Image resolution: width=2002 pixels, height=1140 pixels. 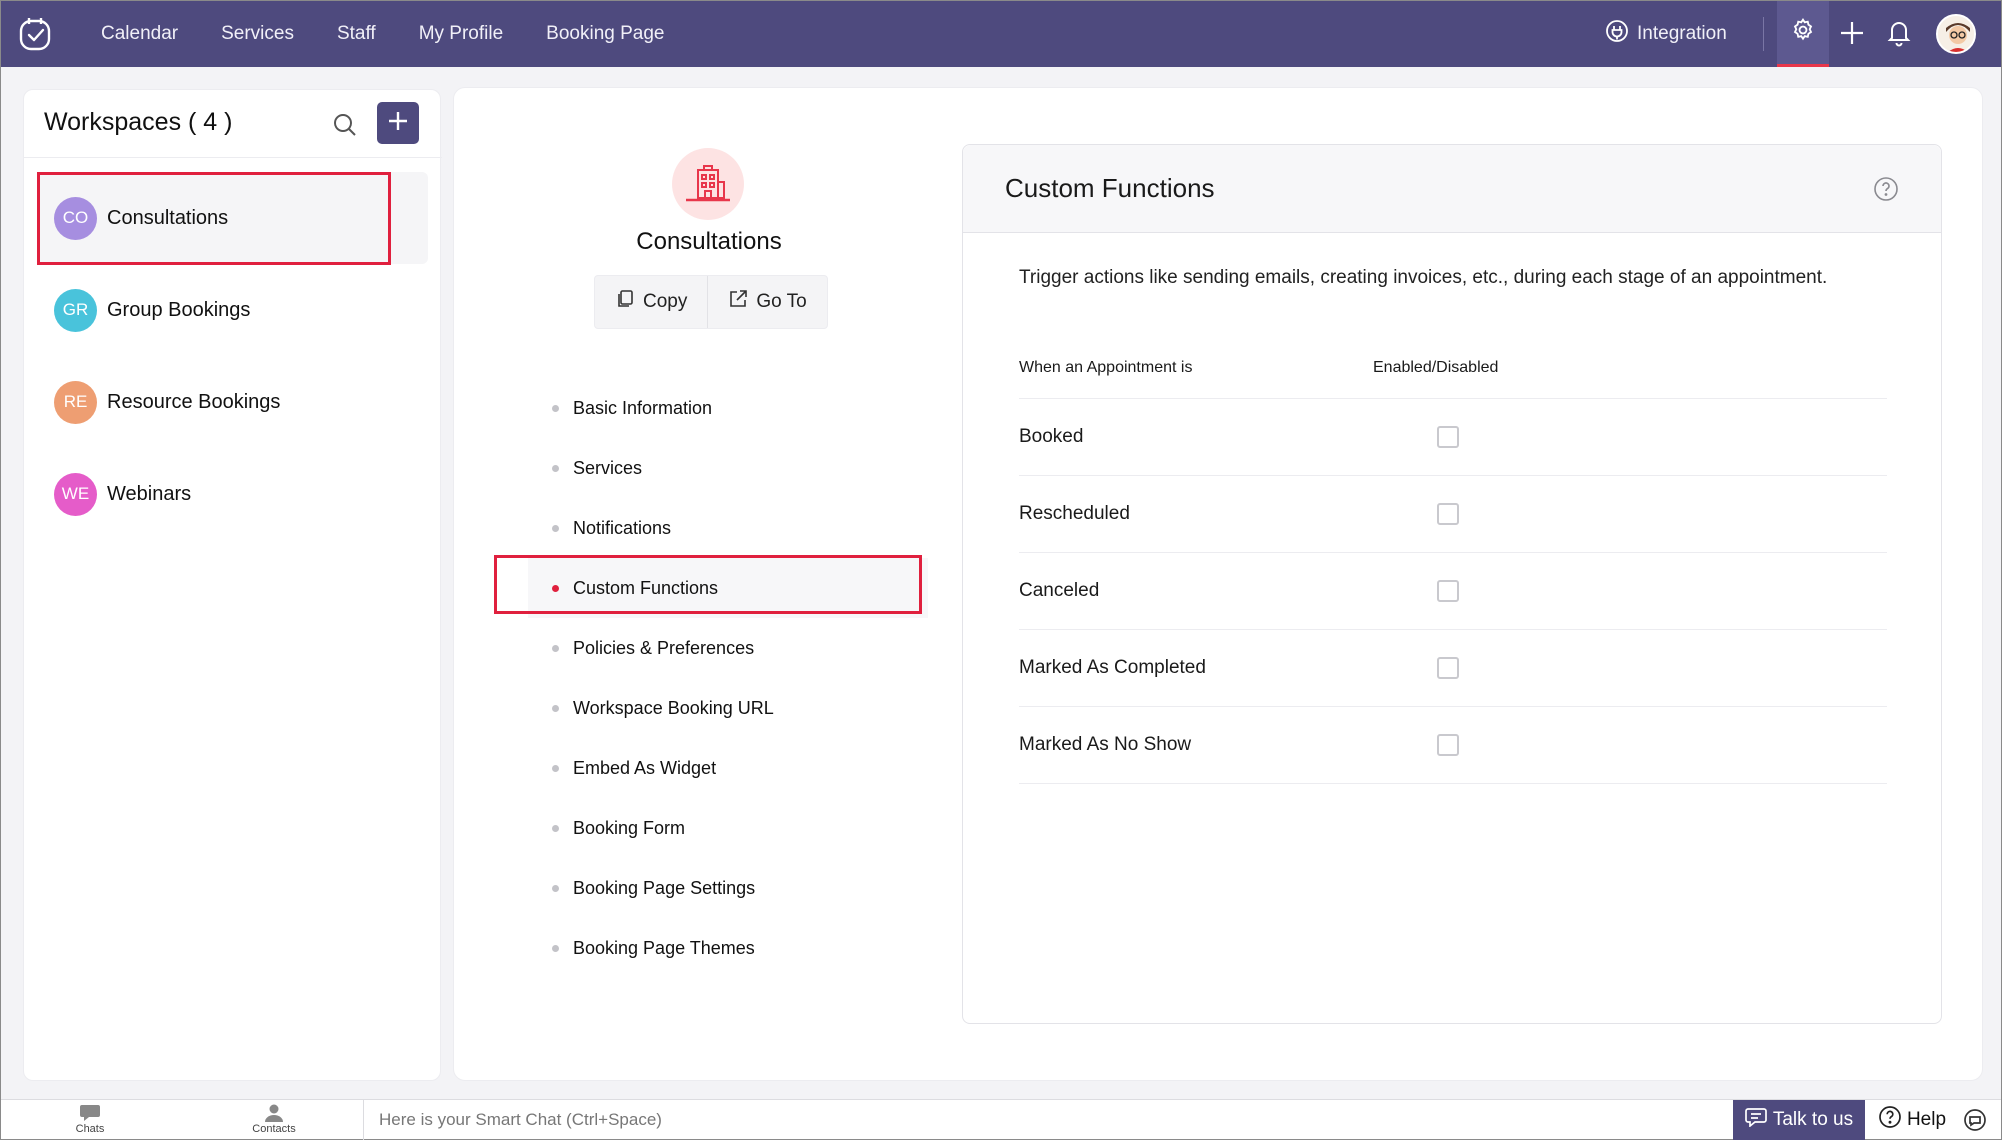 What do you see at coordinates (1956, 34) in the screenshot?
I see `user-avatar` at bounding box center [1956, 34].